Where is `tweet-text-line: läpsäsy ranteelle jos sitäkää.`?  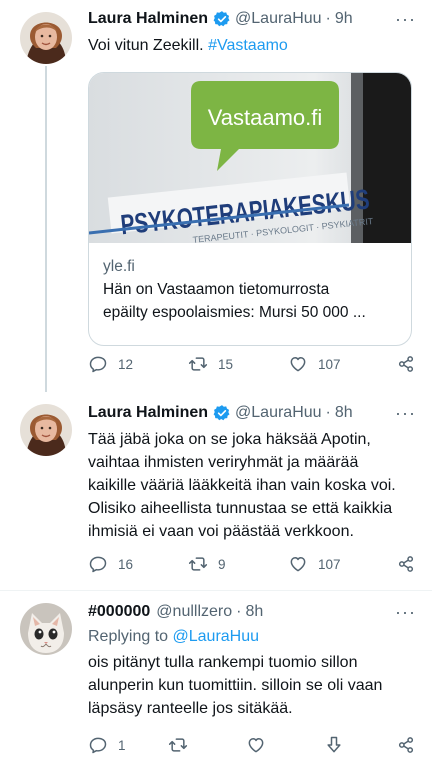
tweet-text-line: läpsäsy ranteelle jos sitäkää. is located at coordinates (190, 708).